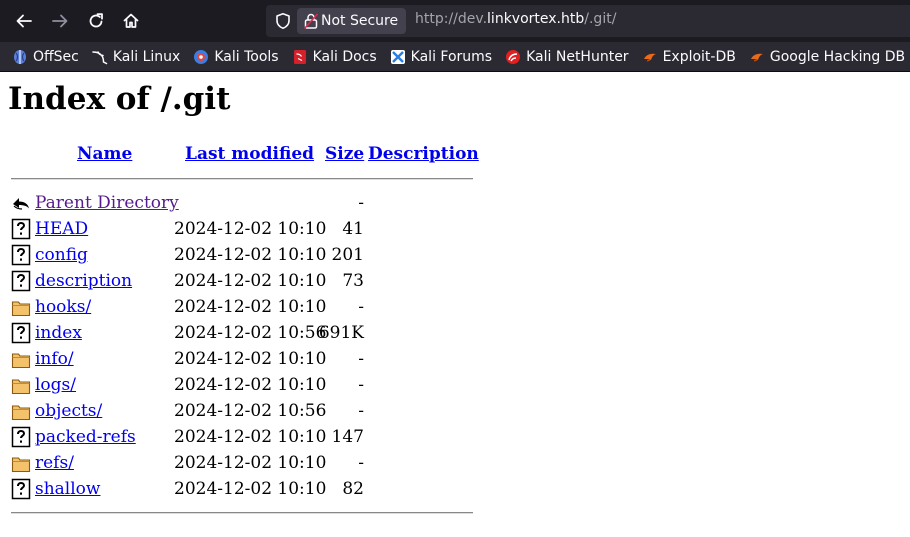  What do you see at coordinates (756, 57) in the screenshot?
I see `ghdb-icon` at bounding box center [756, 57].